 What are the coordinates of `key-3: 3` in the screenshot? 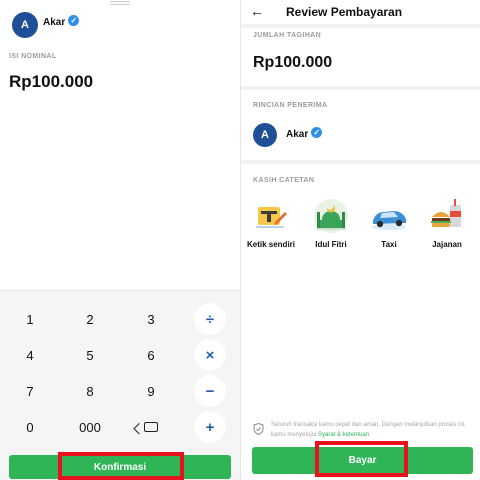 It's located at (151, 319).